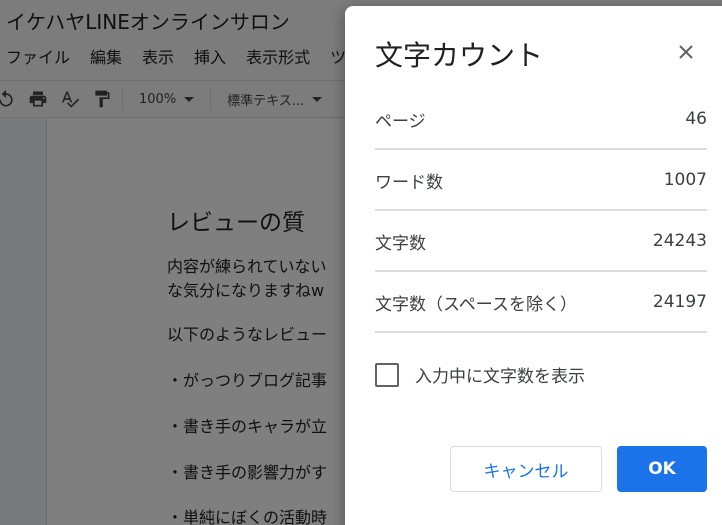 The image size is (722, 525). What do you see at coordinates (541, 242) in the screenshot?
I see `stat-row-characters: 文字数 24243` at bounding box center [541, 242].